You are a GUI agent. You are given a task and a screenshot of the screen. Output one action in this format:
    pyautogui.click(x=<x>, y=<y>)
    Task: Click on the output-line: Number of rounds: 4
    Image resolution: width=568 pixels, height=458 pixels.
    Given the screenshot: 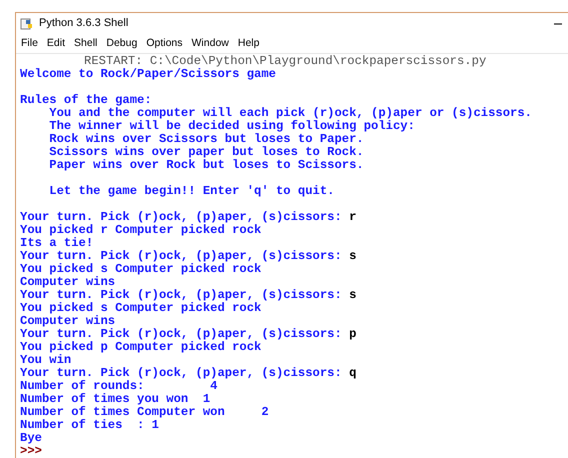 What is the action you would take?
    pyautogui.click(x=119, y=386)
    